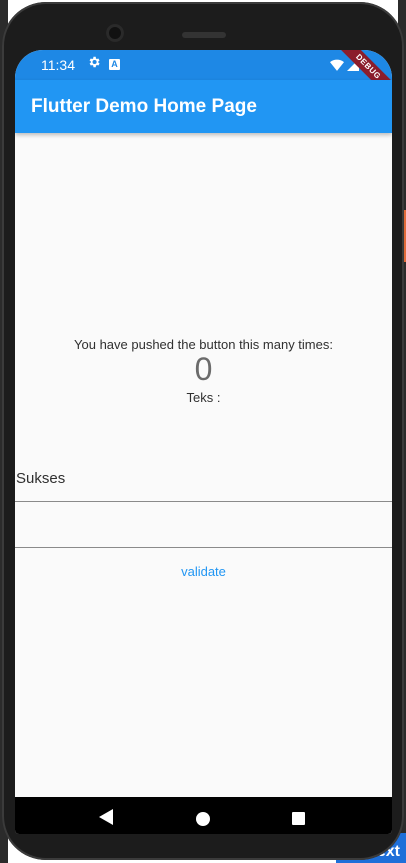 The image size is (406, 863). What do you see at coordinates (204, 35) in the screenshot?
I see `speaker-grille` at bounding box center [204, 35].